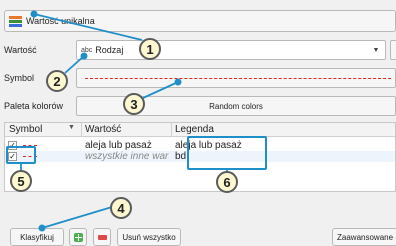  Describe the element at coordinates (57, 81) in the screenshot. I see `callout-badge: 2` at that location.